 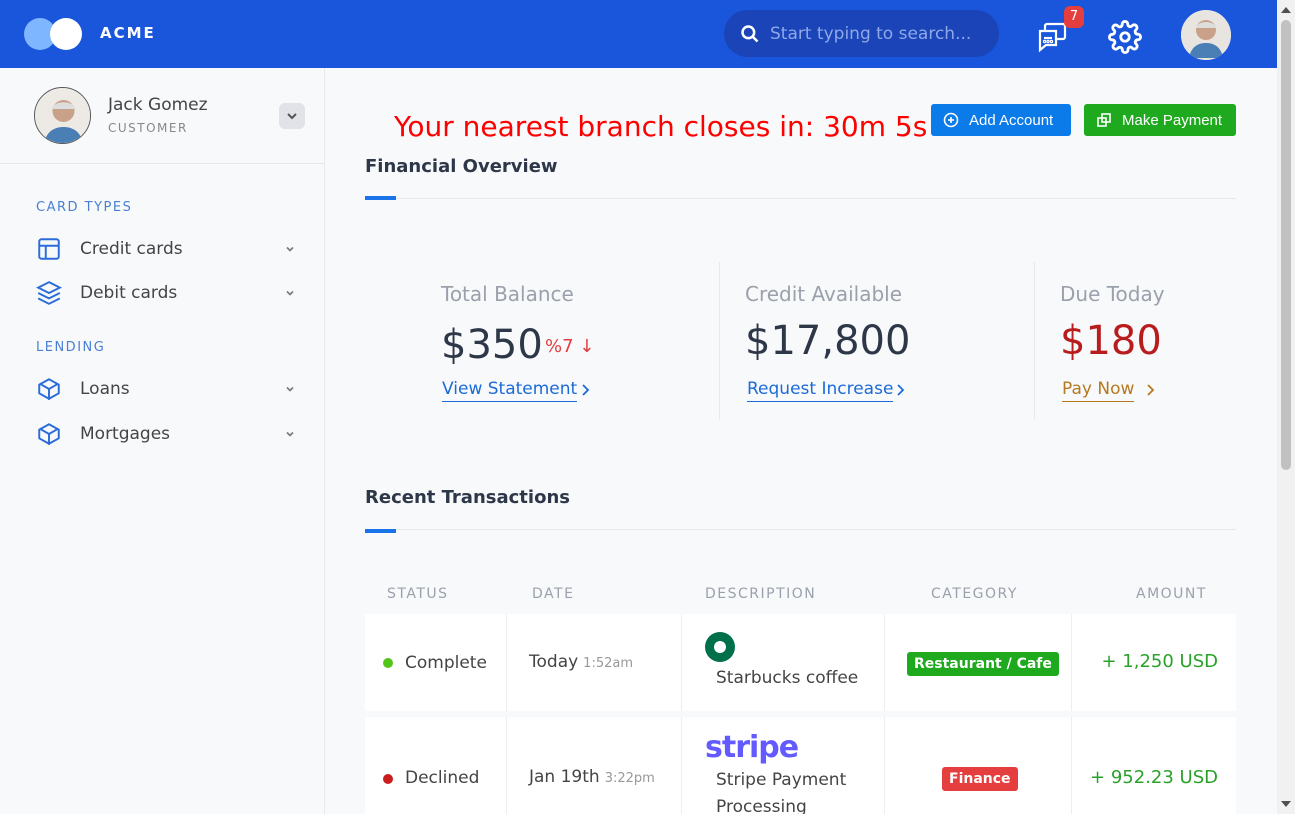 What do you see at coordinates (750, 33) in the screenshot?
I see `search-icon` at bounding box center [750, 33].